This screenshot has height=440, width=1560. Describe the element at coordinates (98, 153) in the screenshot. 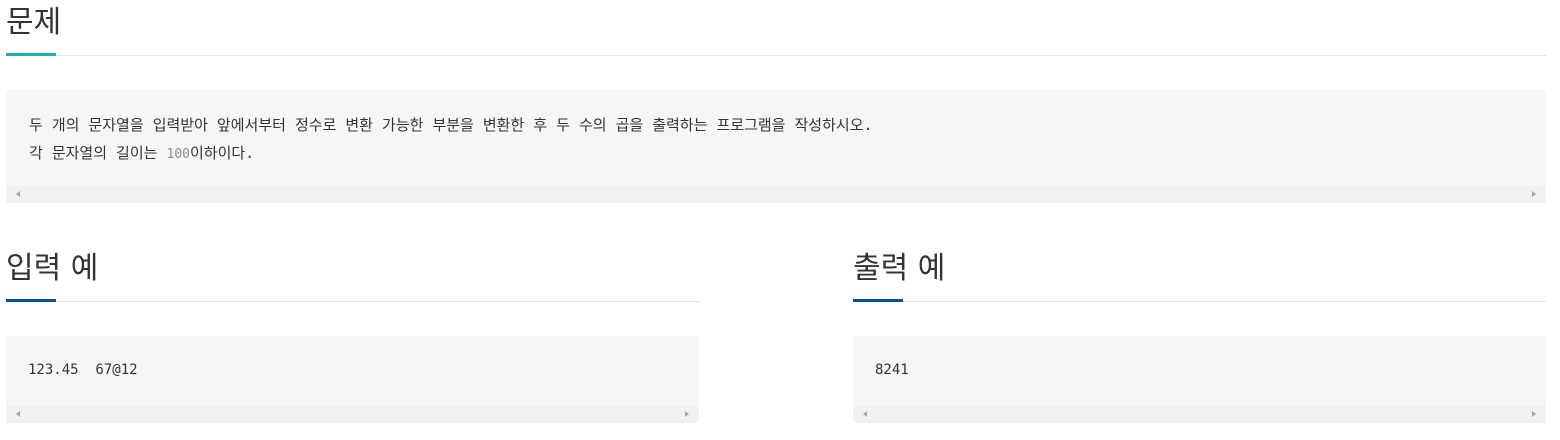

I see `problem-line-2-text: 각 문자열의 길이는` at that location.